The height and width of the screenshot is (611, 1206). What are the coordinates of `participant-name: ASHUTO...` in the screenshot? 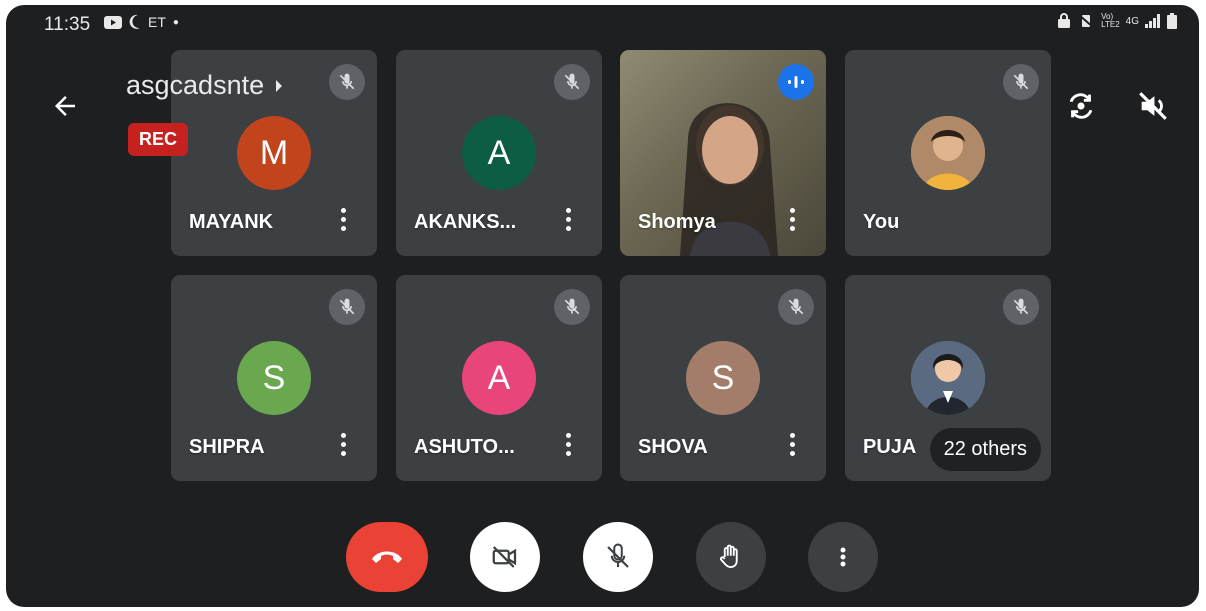 It's located at (464, 447).